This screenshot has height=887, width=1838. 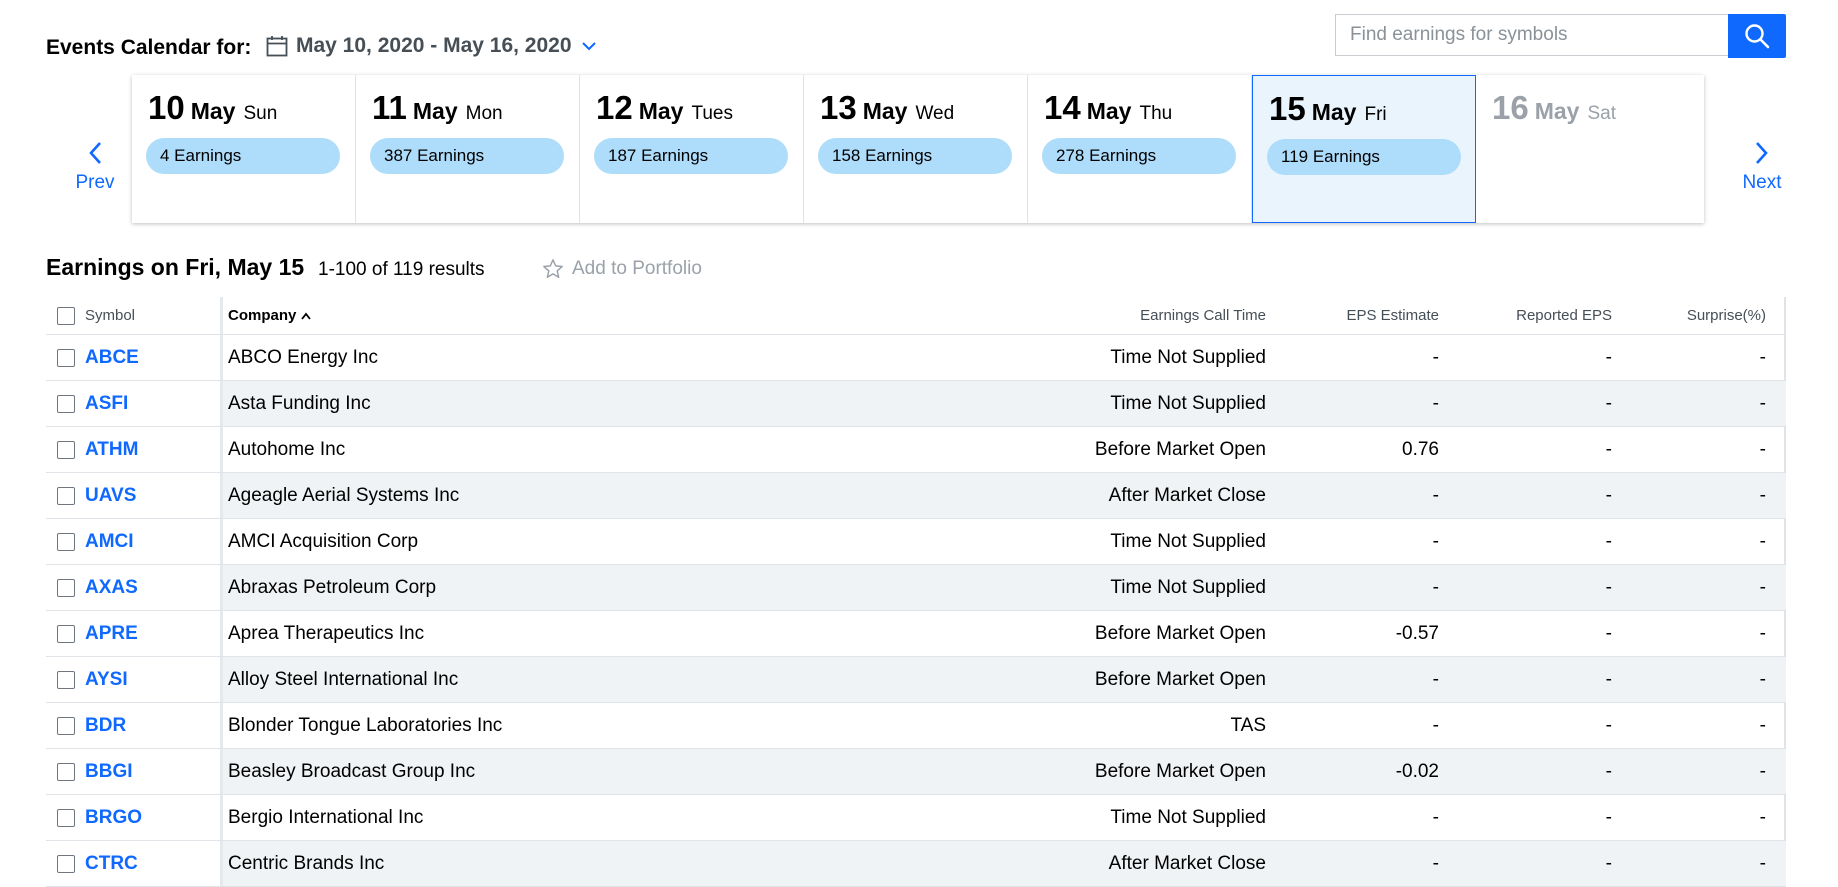 I want to click on eps-estimate-column-header: EPS Estimate, so click(x=1392, y=315).